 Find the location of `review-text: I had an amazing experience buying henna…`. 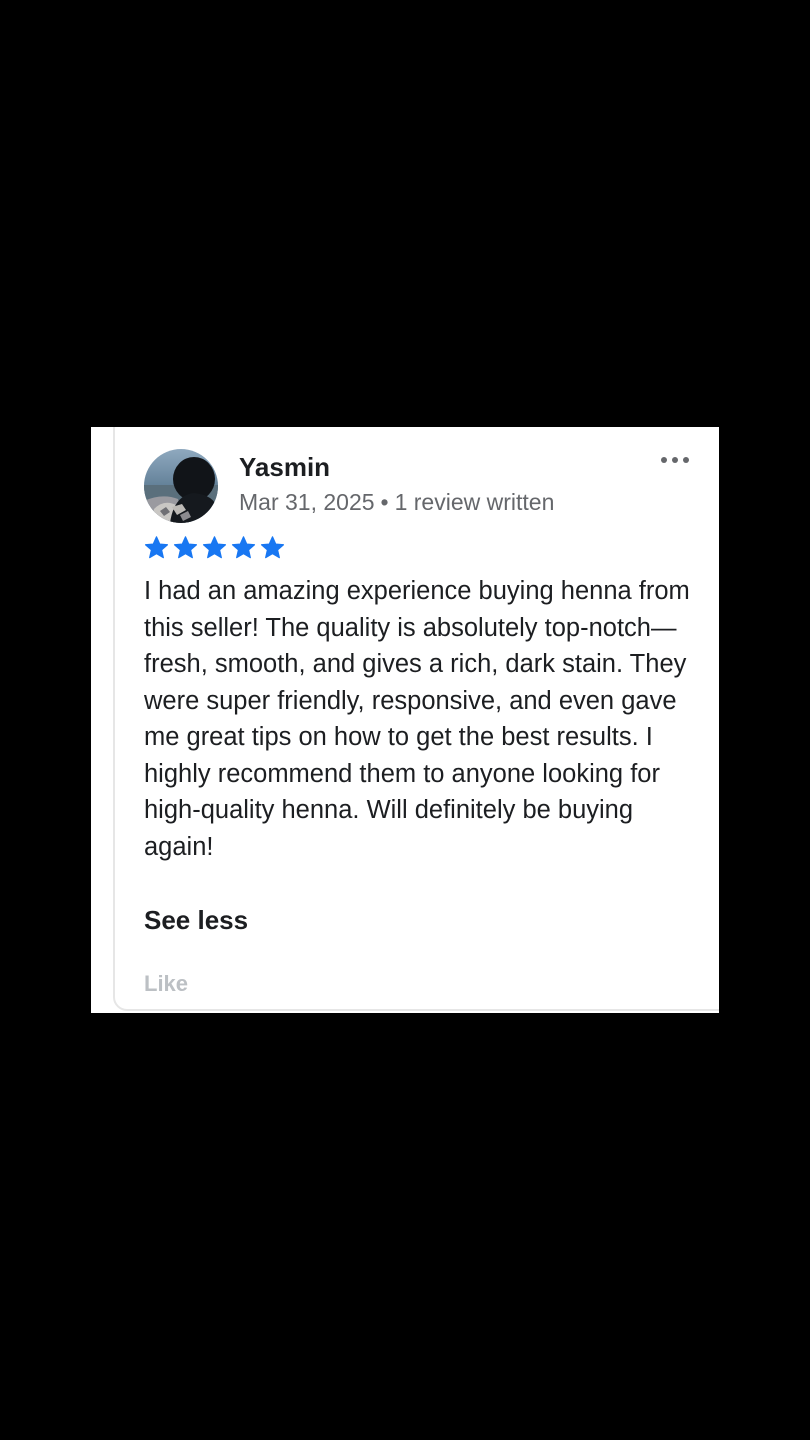

review-text: I had an amazing experience buying henna… is located at coordinates (417, 719).